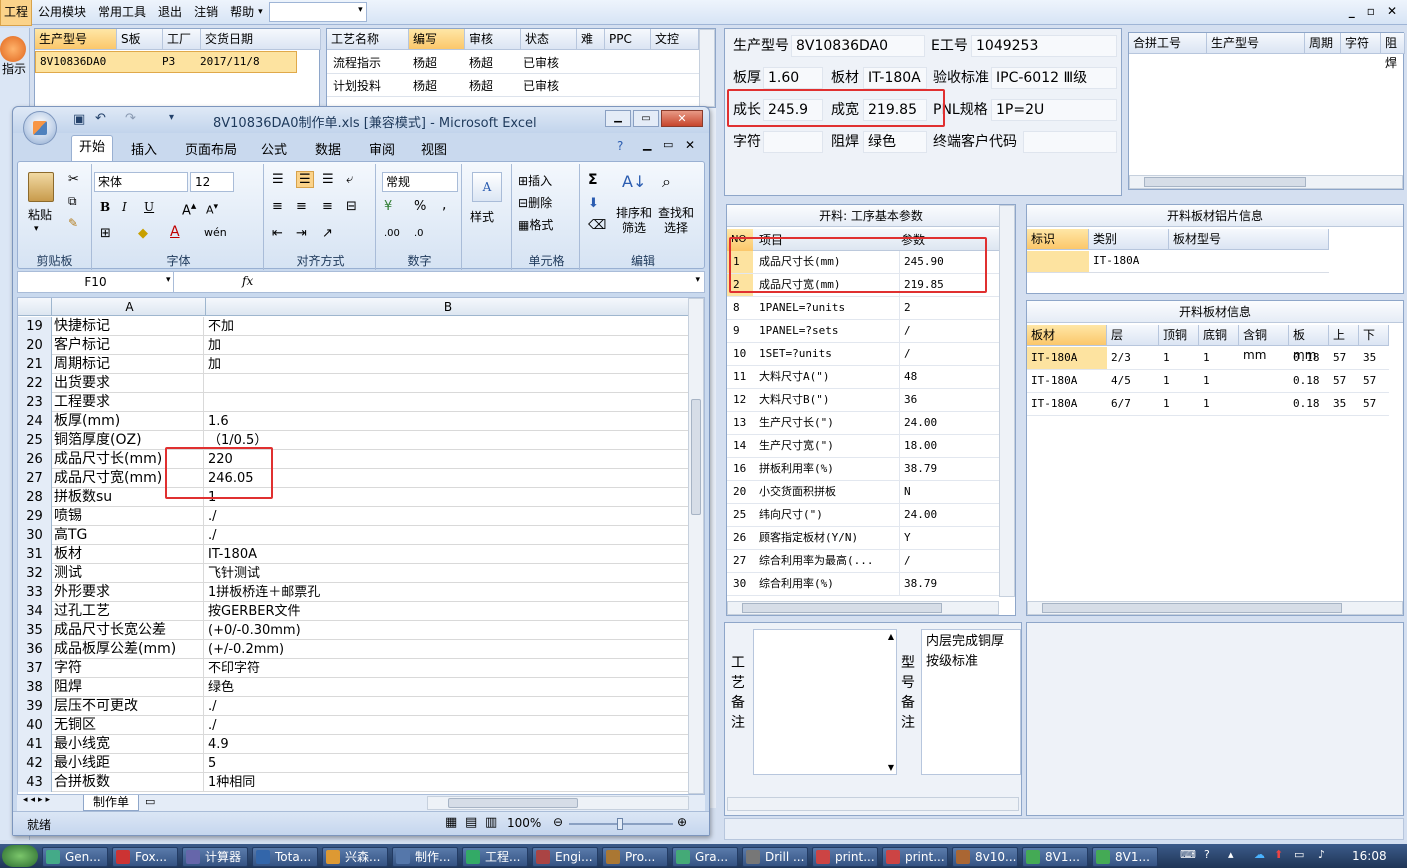 The image size is (1407, 868). What do you see at coordinates (1371, 11) in the screenshot?
I see `restore-icon: ▫` at bounding box center [1371, 11].